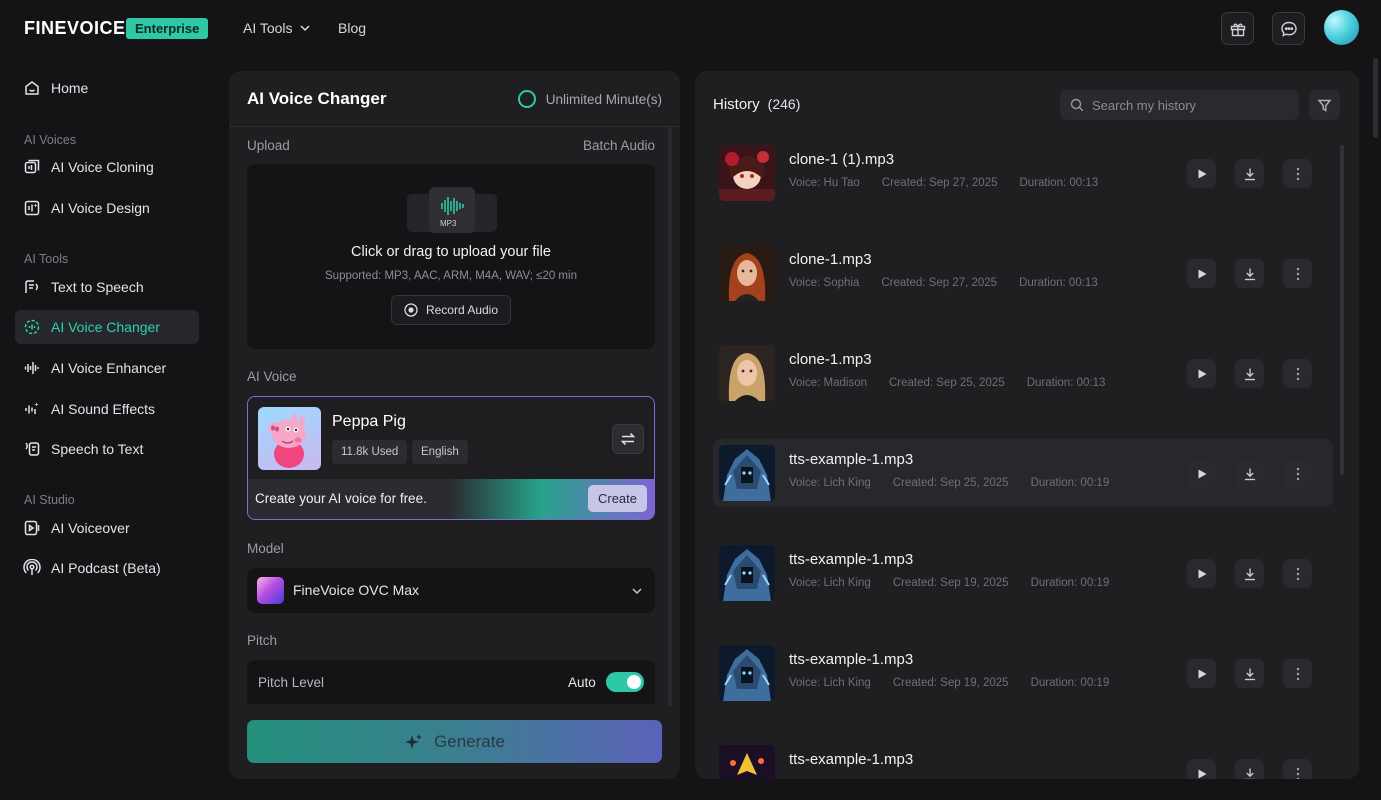 Image resolution: width=1381 pixels, height=800 pixels. What do you see at coordinates (107, 409) in the screenshot?
I see `sidebar-item-sound-effects: AI Sound Effects` at bounding box center [107, 409].